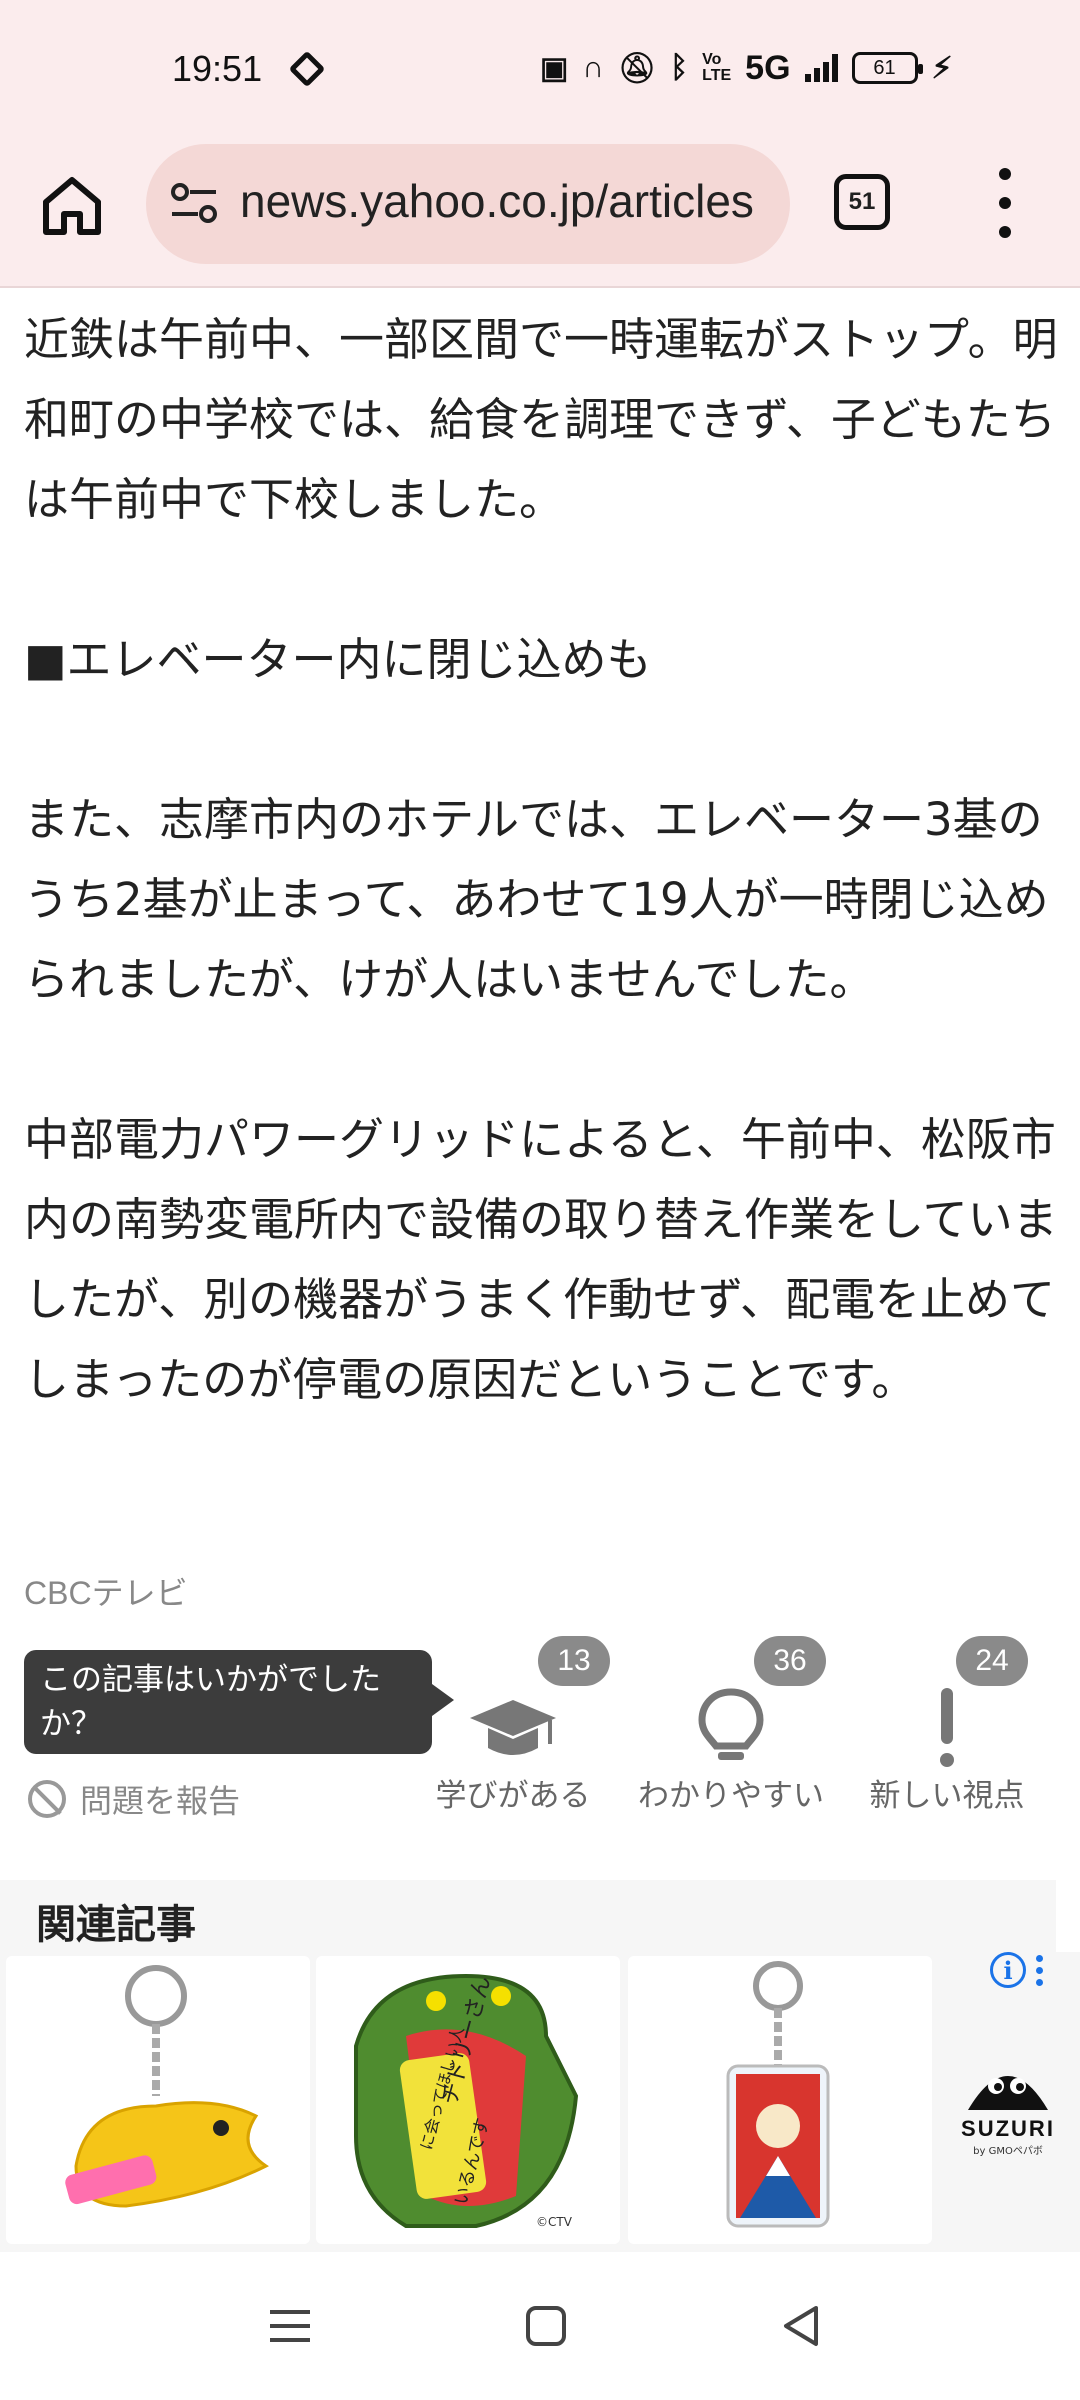 This screenshot has width=1080, height=2400. Describe the element at coordinates (1008, 2151) in the screenshot. I see `suzuri-sub: by GMOペパボ` at that location.